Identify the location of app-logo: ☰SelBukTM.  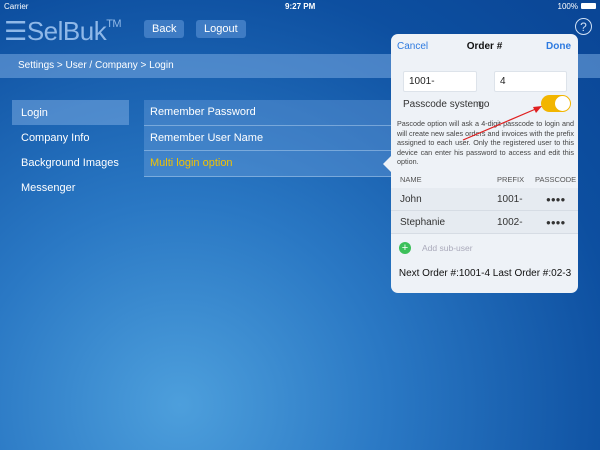
(63, 31).